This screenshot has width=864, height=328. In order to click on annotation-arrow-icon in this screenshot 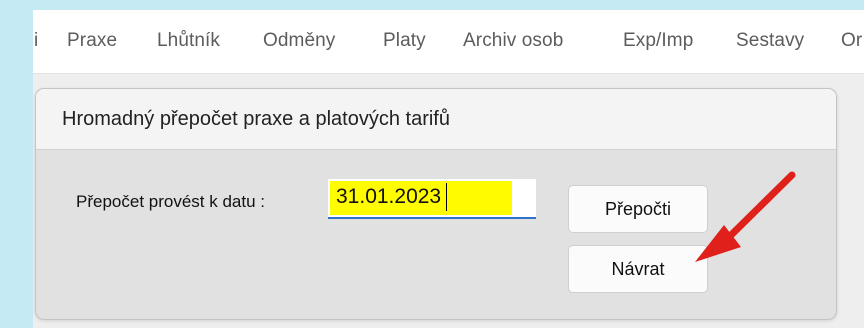, I will do `click(745, 216)`.